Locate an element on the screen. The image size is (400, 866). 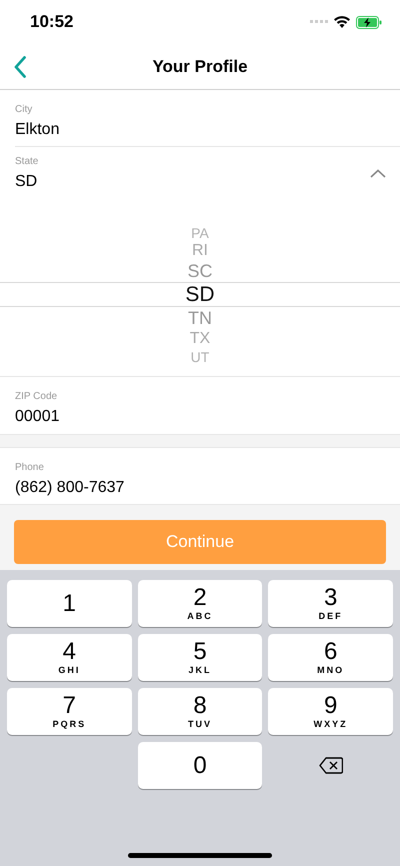
field-label: ZIP Code is located at coordinates (36, 397).